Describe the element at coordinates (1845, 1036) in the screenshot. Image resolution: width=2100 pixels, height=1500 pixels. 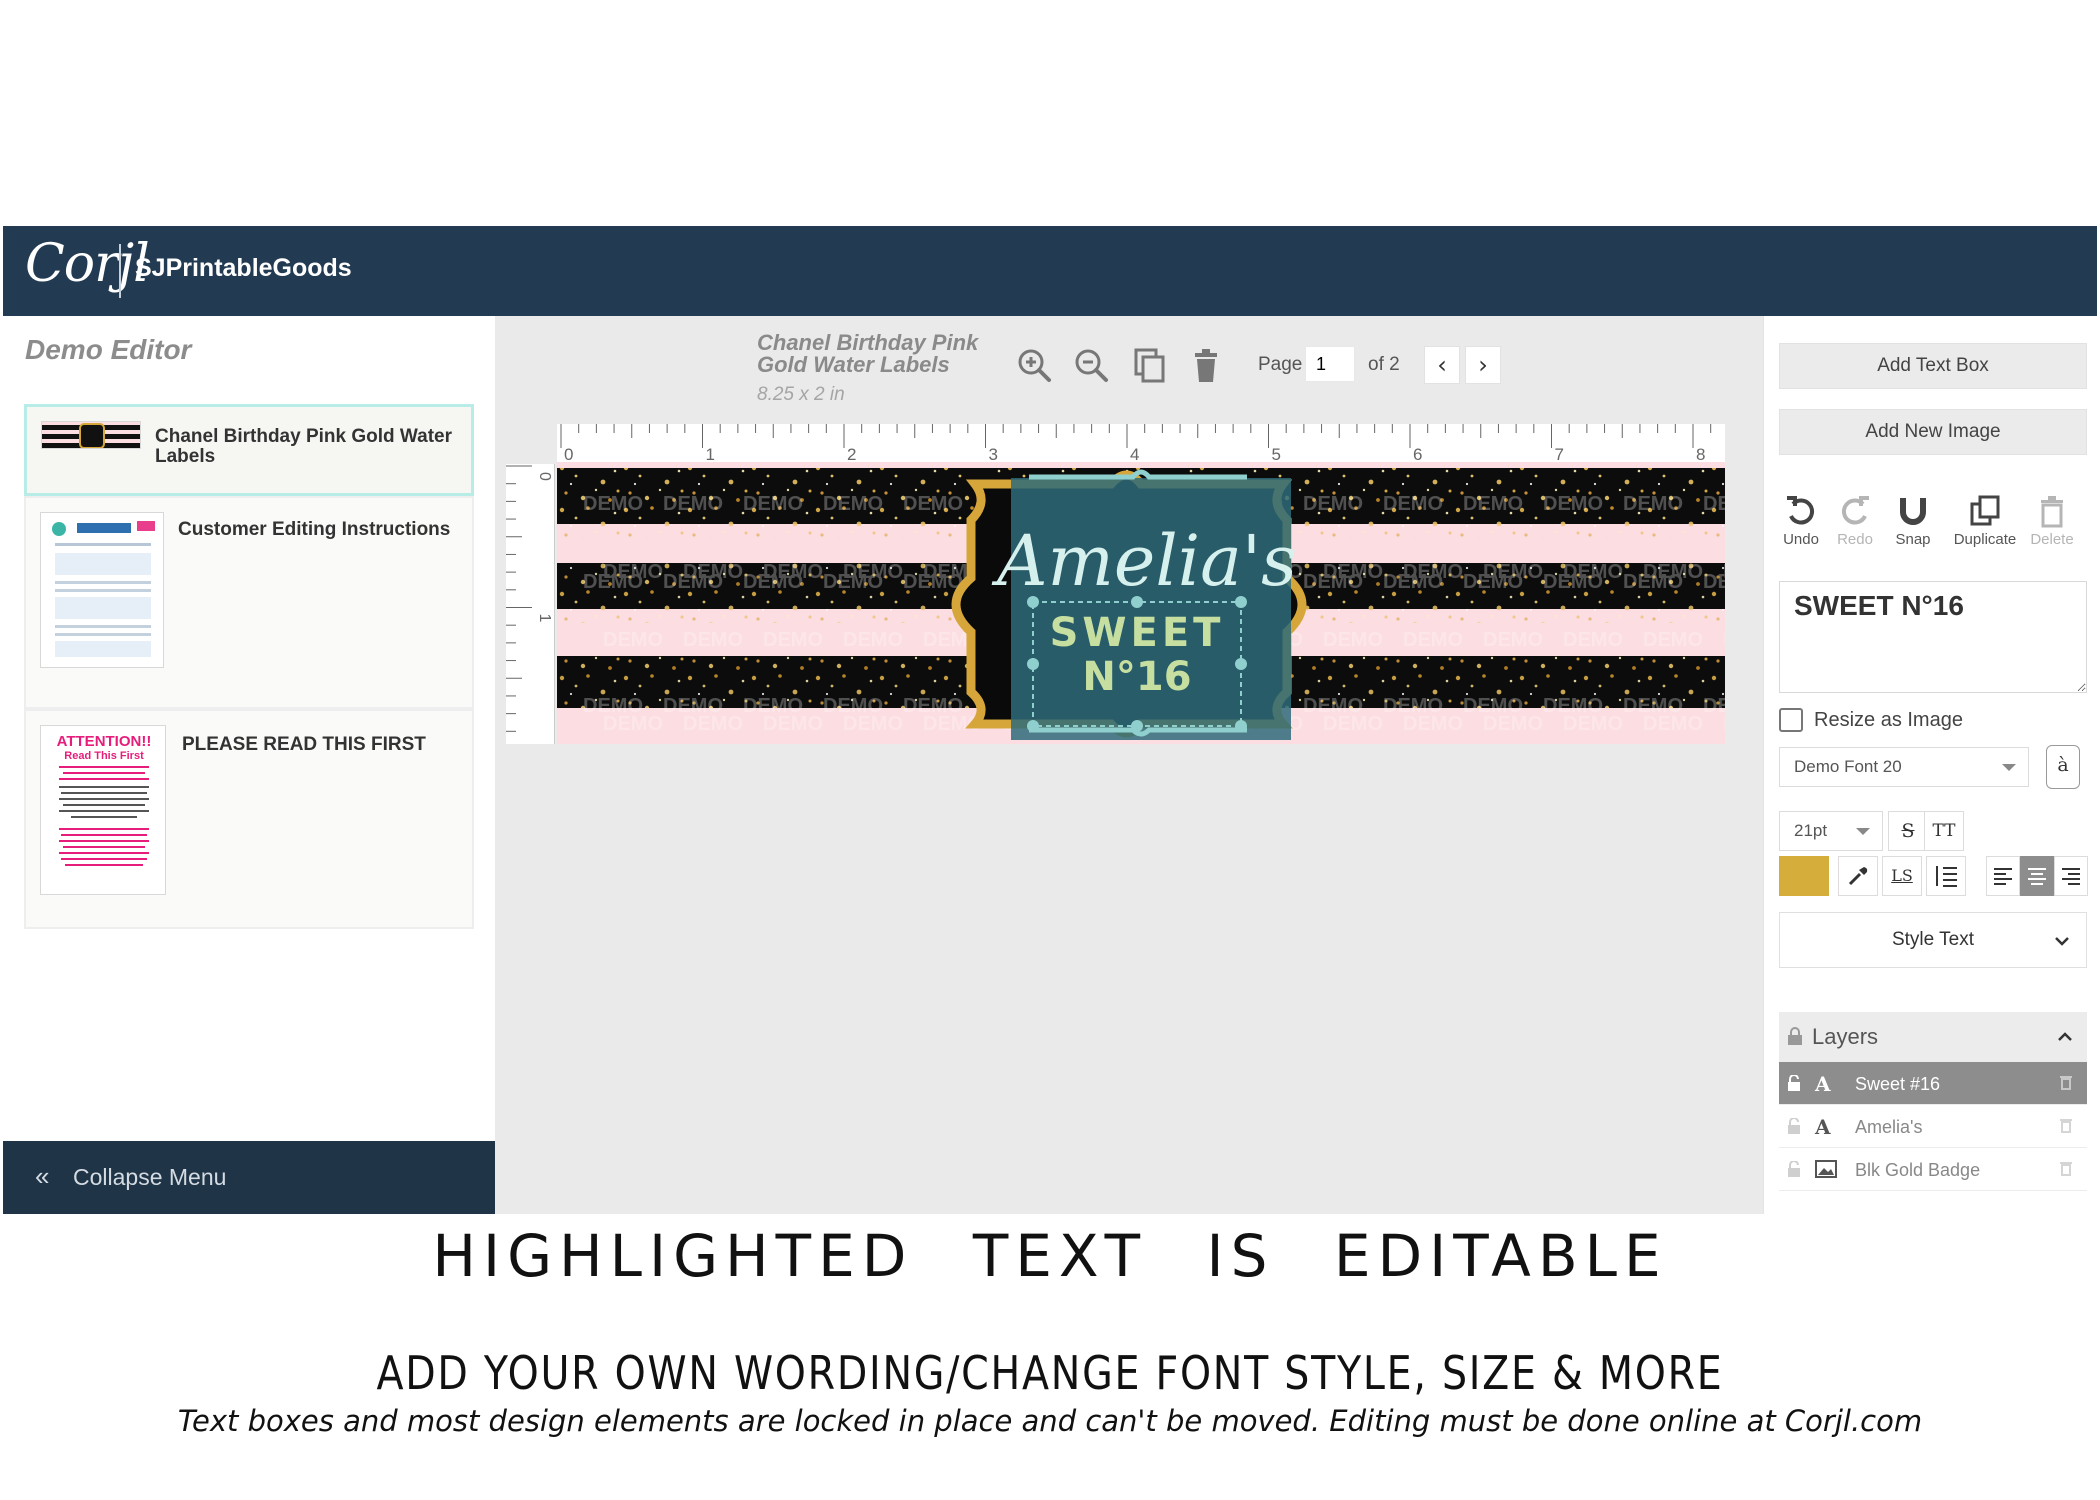
I see `layers-title: Layers` at that location.